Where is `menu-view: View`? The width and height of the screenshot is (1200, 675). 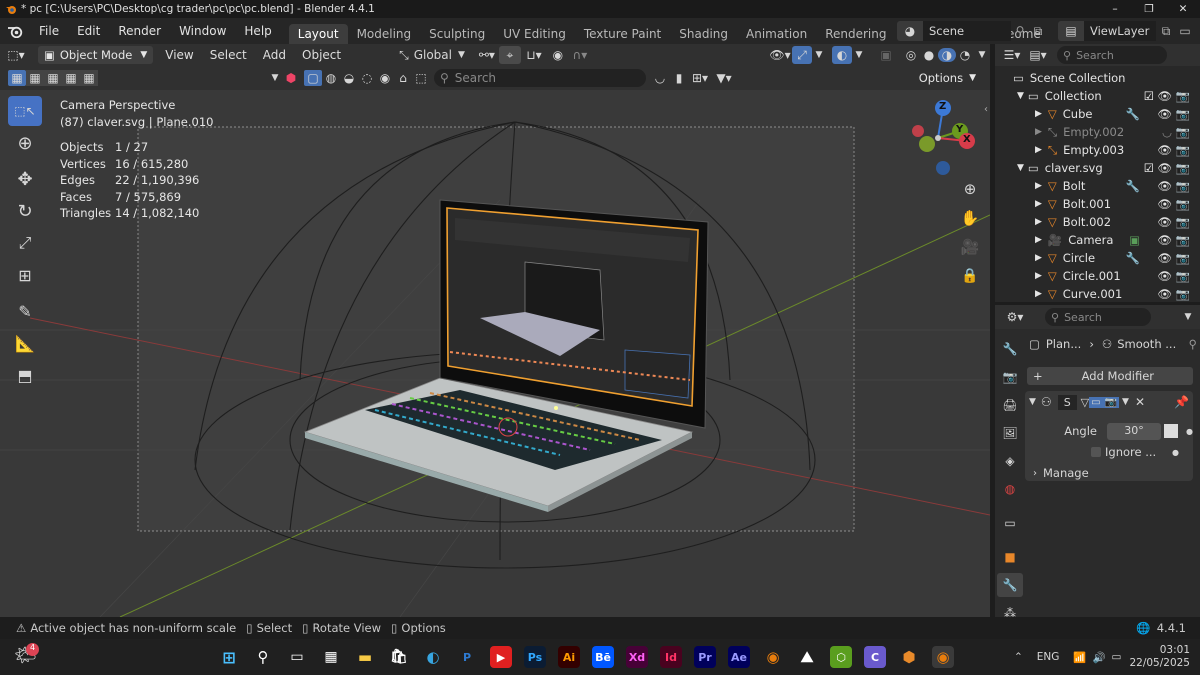
menu-view: View is located at coordinates (179, 55).